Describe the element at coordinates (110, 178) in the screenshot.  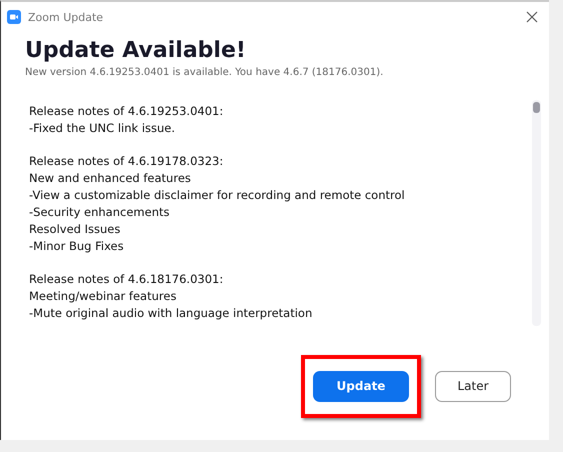
I see `release-note-line: New and enhanced features` at that location.